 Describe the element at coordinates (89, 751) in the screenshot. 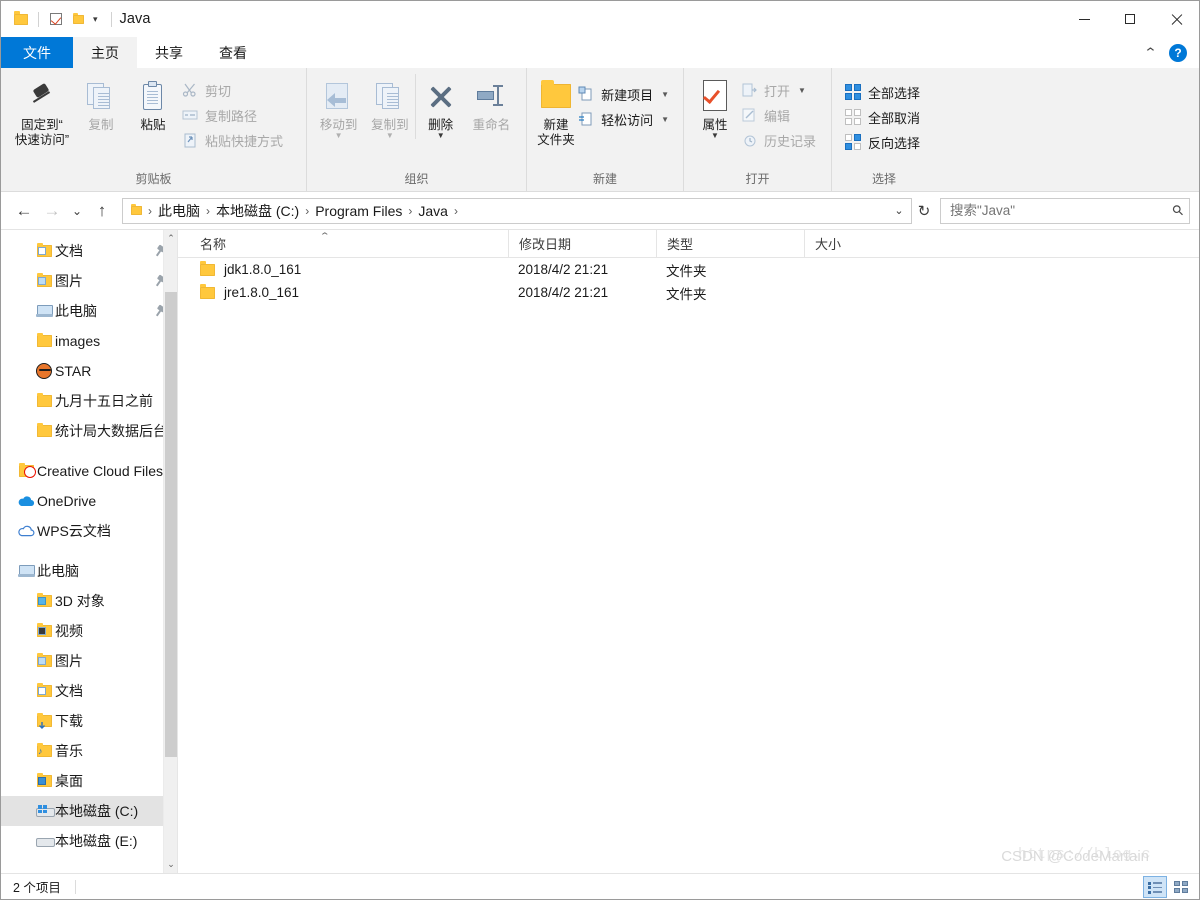

I see `sidebar-item-音乐: ♪ 音乐` at that location.